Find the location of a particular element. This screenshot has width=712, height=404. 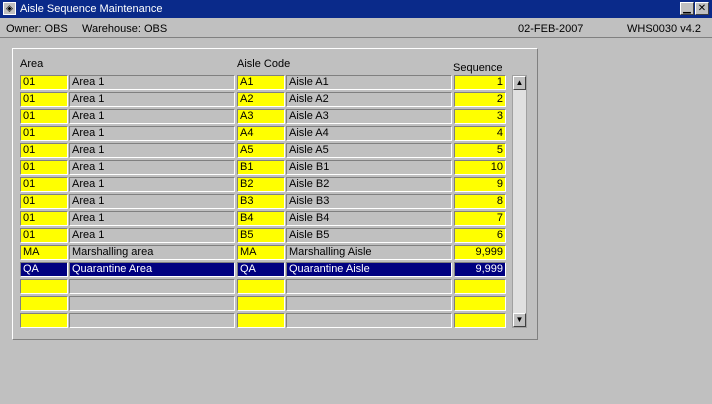

aisle-code-field: B3 is located at coordinates (261, 201).